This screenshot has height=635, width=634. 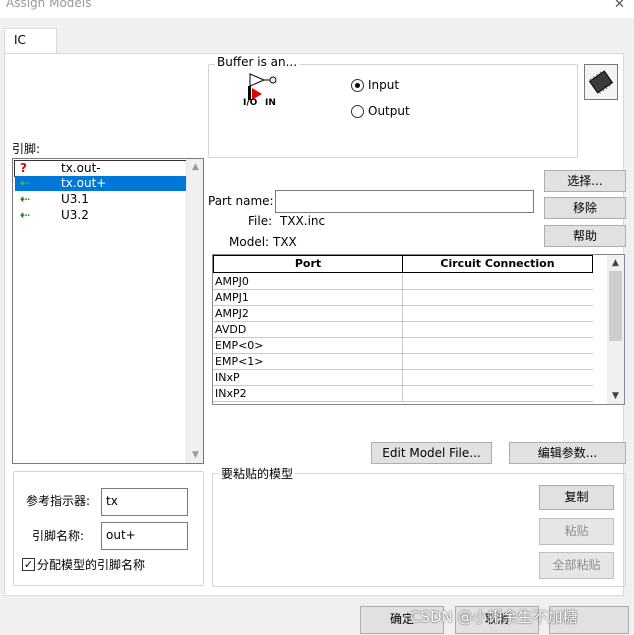 I want to click on table-row: AMPJ0, so click(x=403, y=282).